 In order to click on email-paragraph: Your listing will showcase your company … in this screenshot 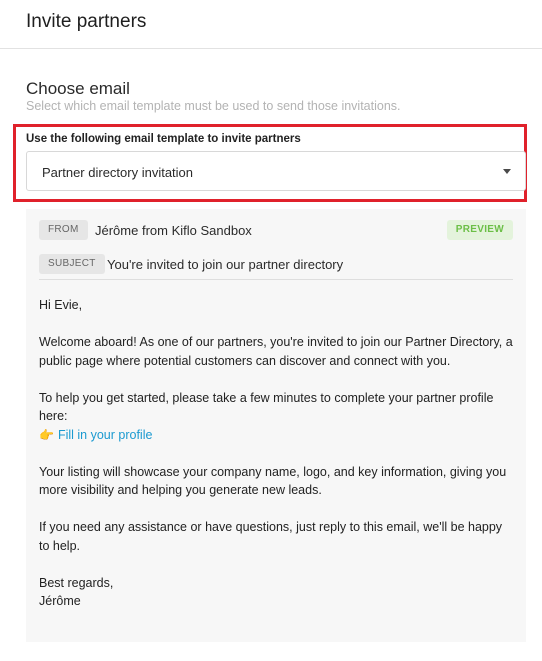, I will do `click(273, 481)`.